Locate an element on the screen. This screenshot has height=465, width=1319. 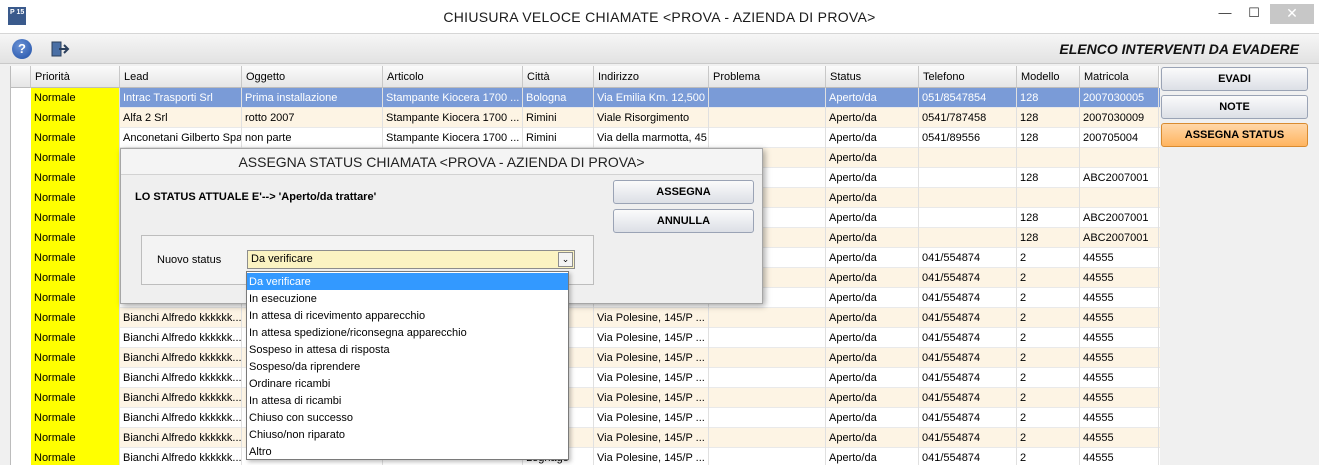
column-header: Oggetto is located at coordinates (312, 77).